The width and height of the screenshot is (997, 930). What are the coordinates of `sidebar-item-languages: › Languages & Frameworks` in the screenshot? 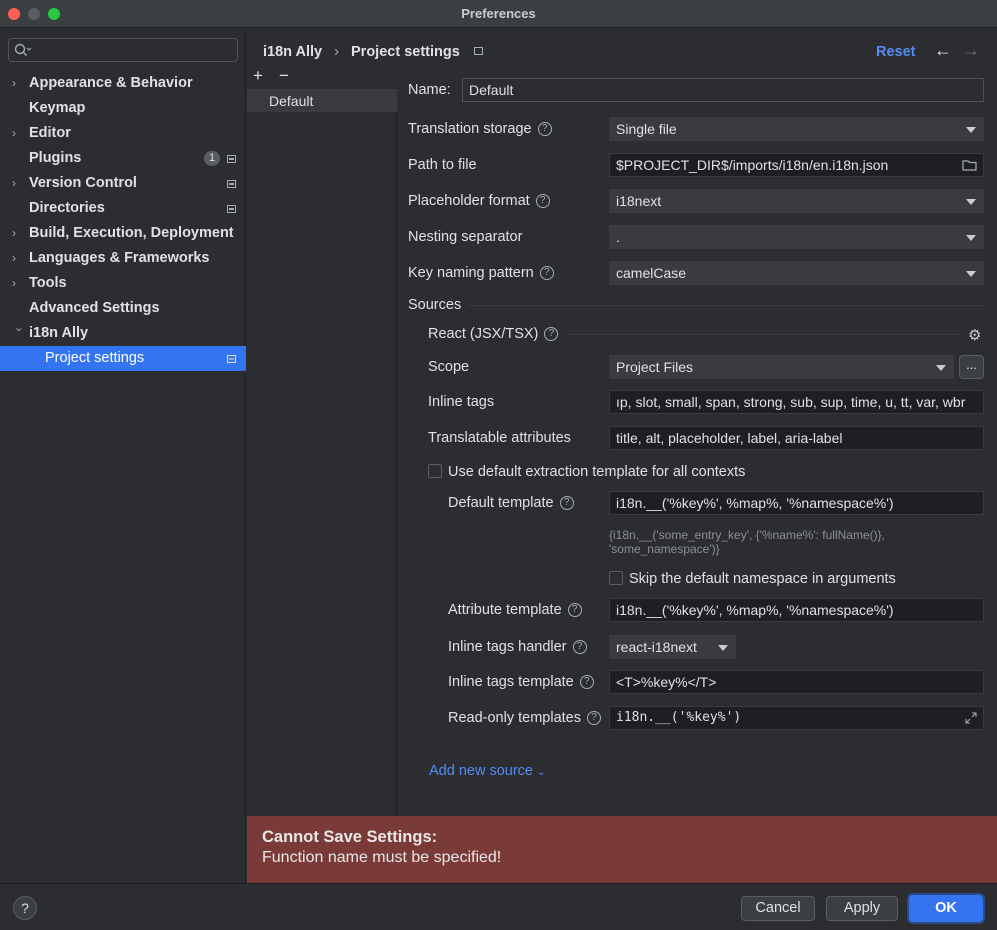 It's located at (123, 258).